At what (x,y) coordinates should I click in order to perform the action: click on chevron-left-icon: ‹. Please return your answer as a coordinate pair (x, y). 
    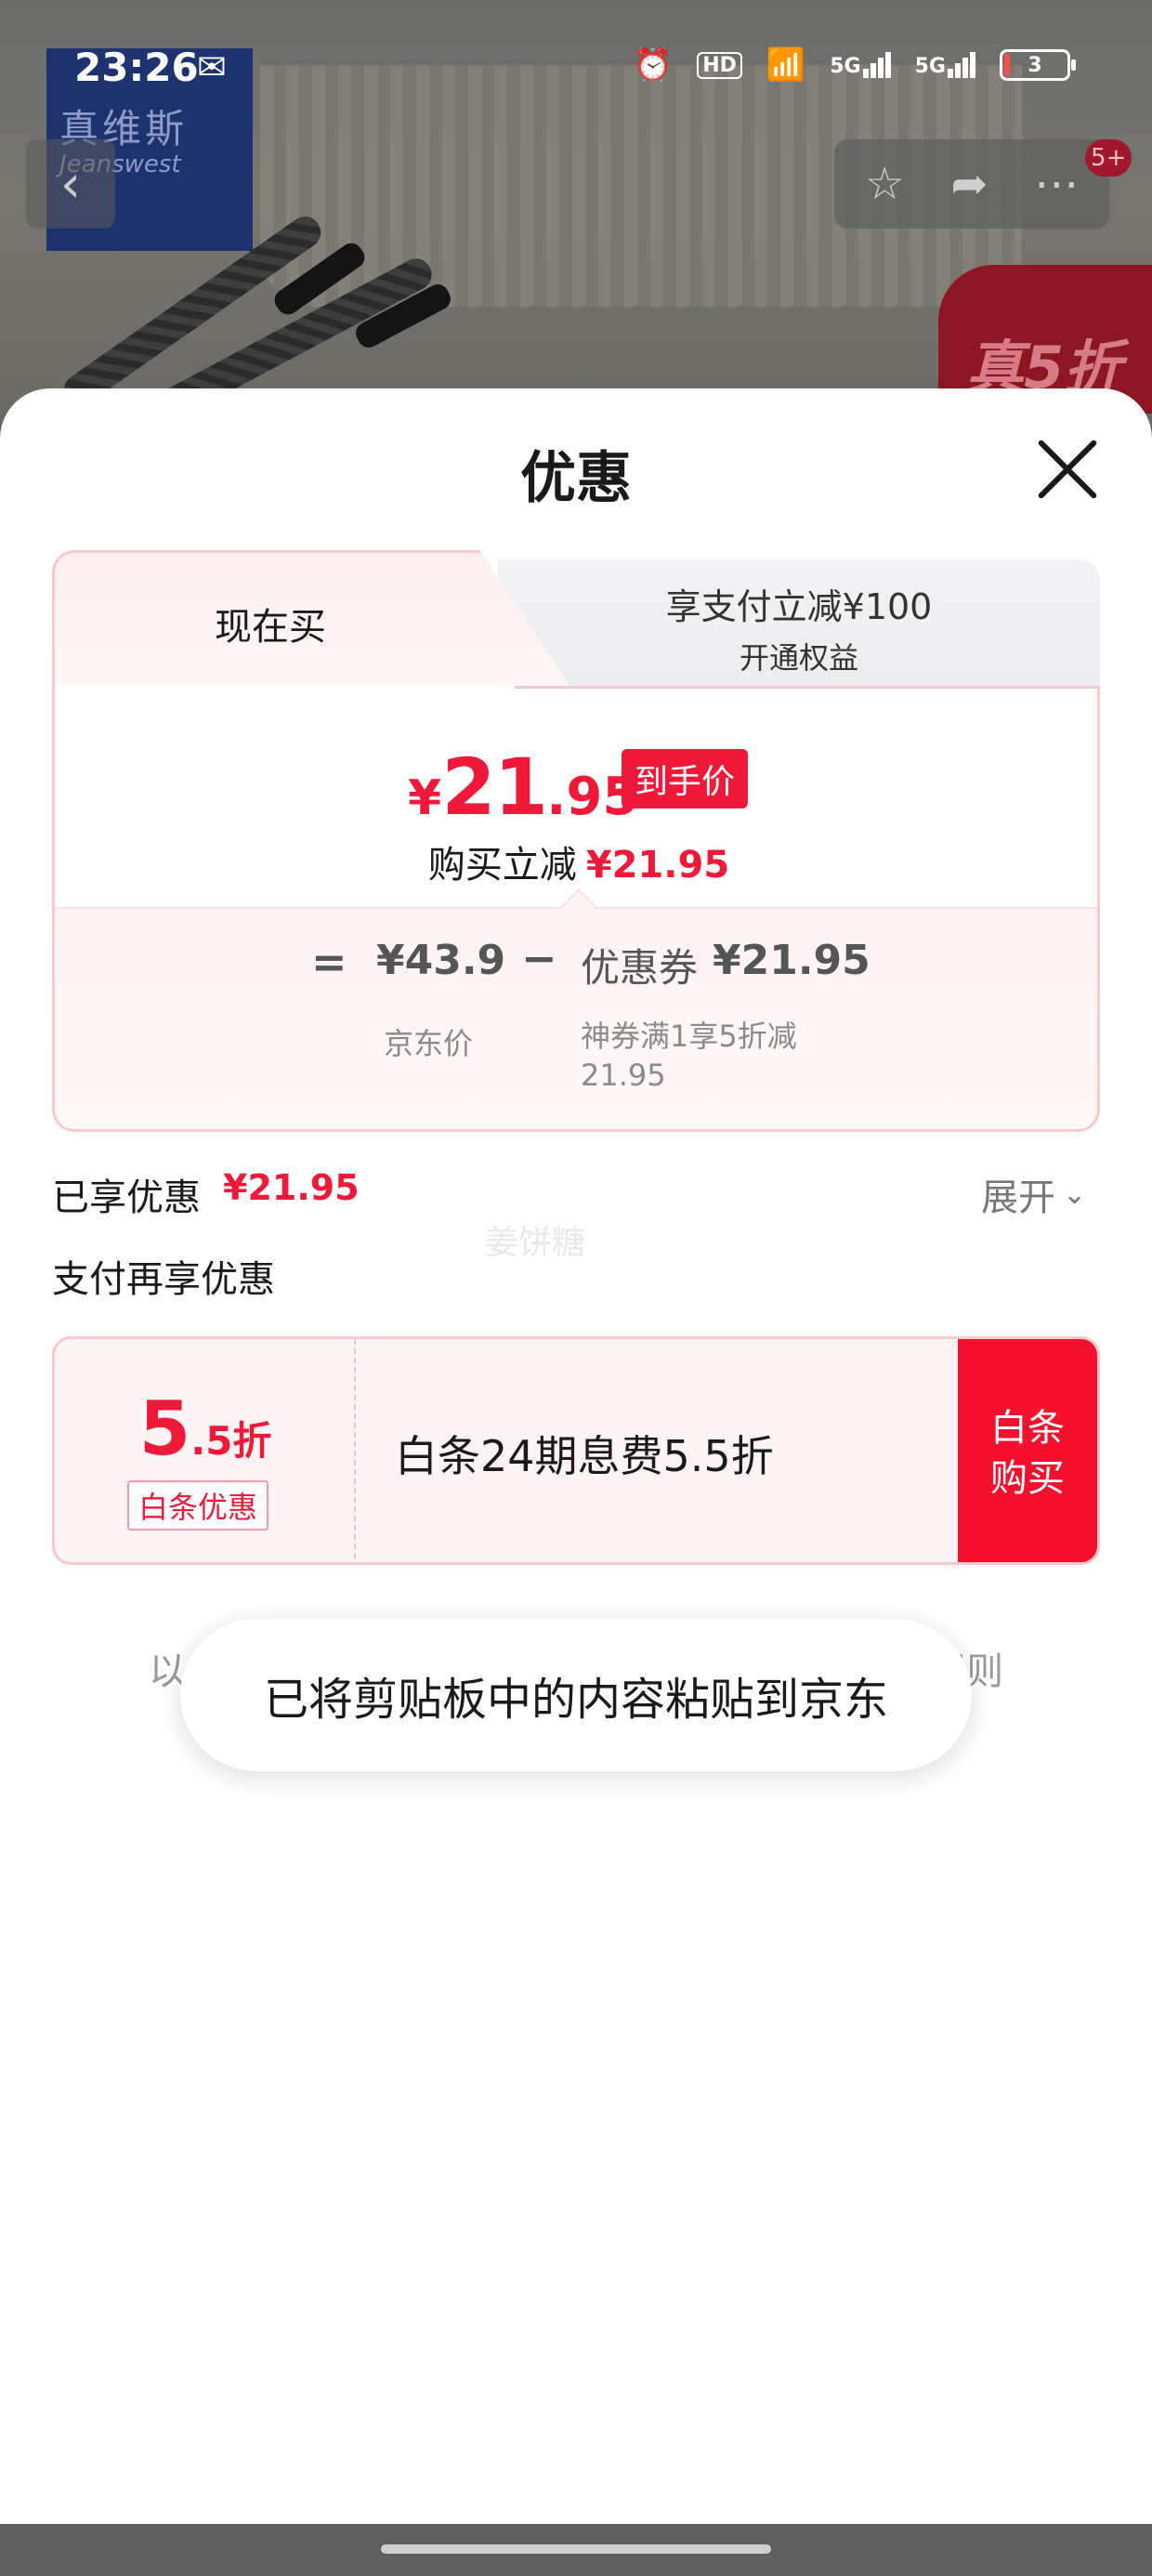
    Looking at the image, I should click on (70, 184).